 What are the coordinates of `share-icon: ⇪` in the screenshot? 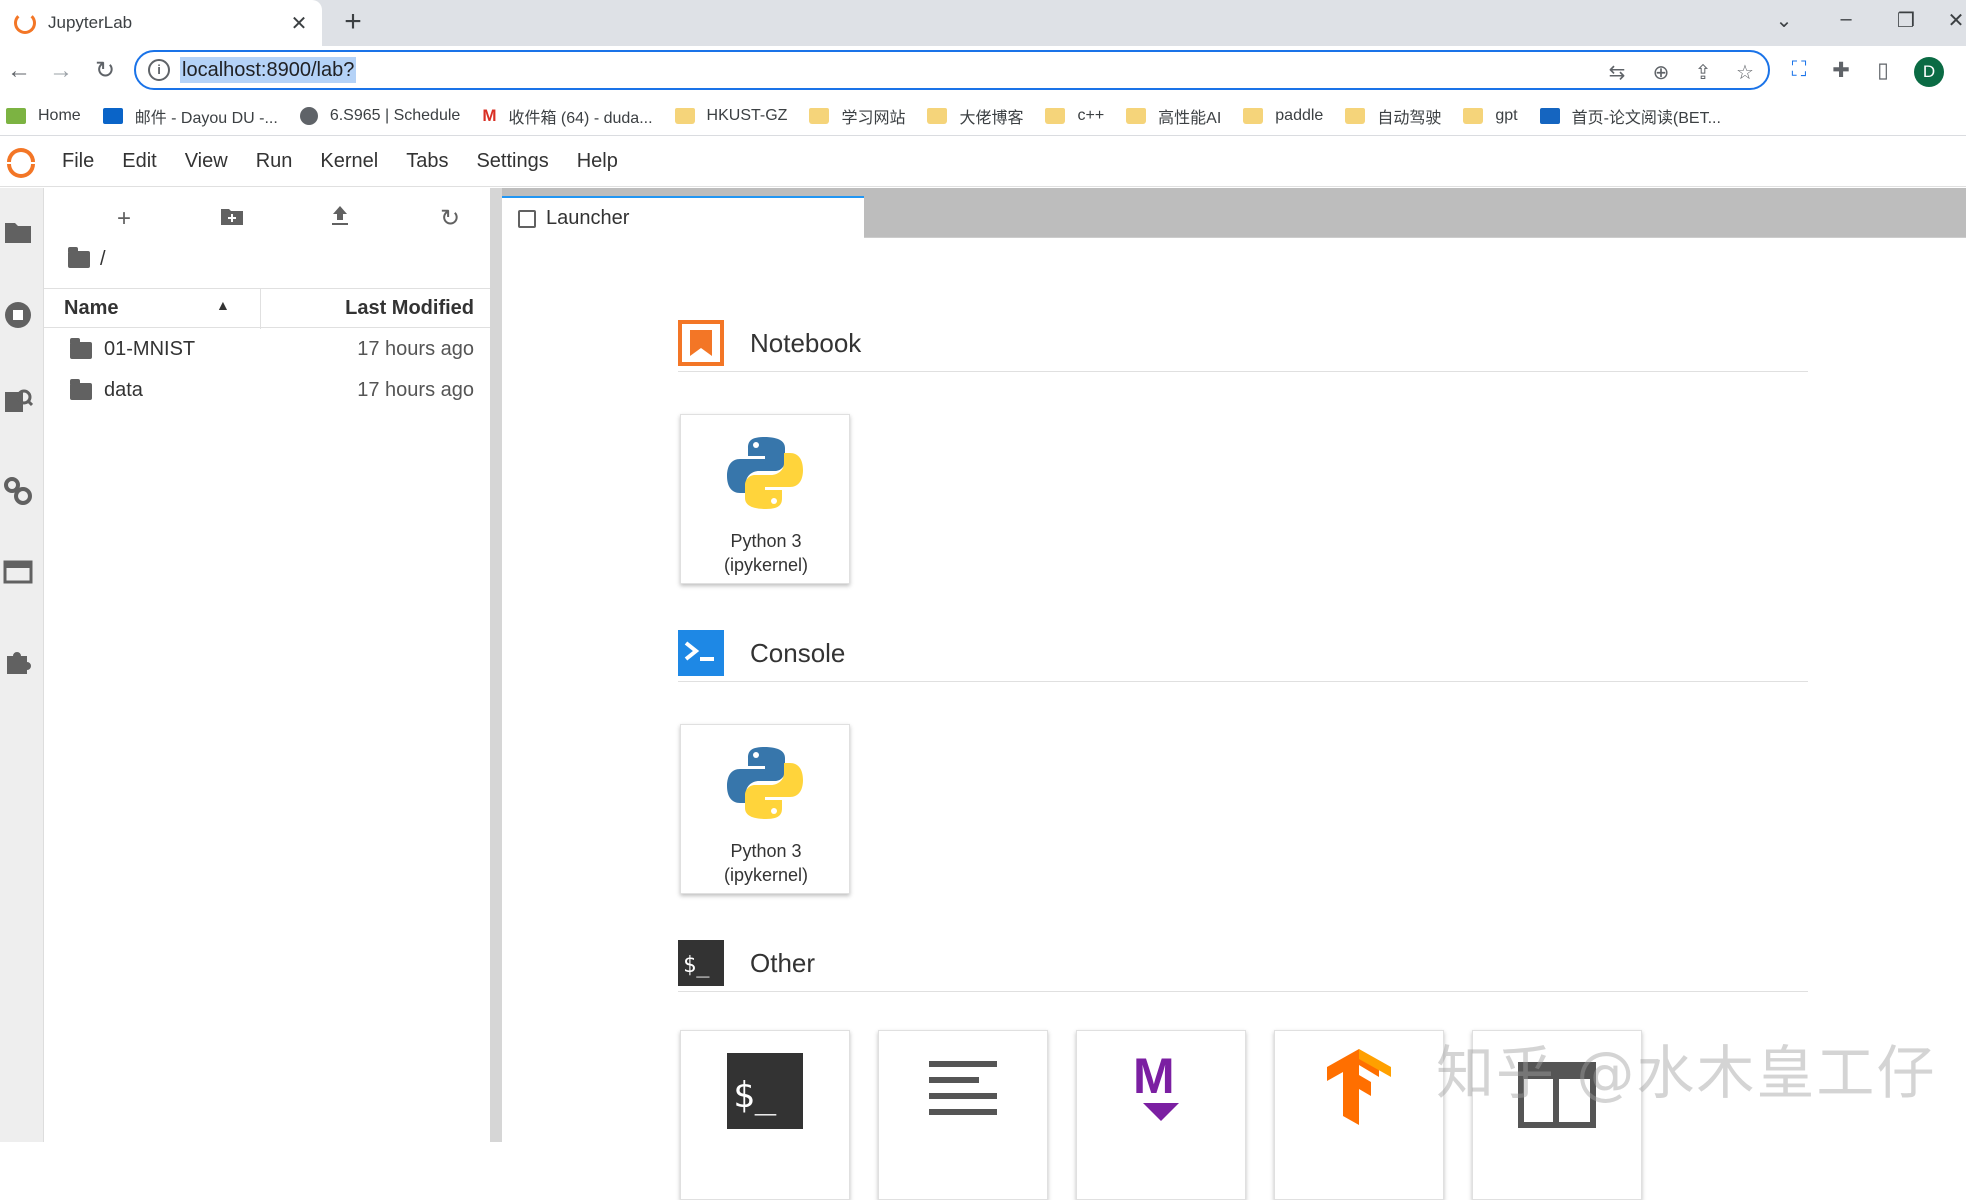 It's located at (1703, 72).